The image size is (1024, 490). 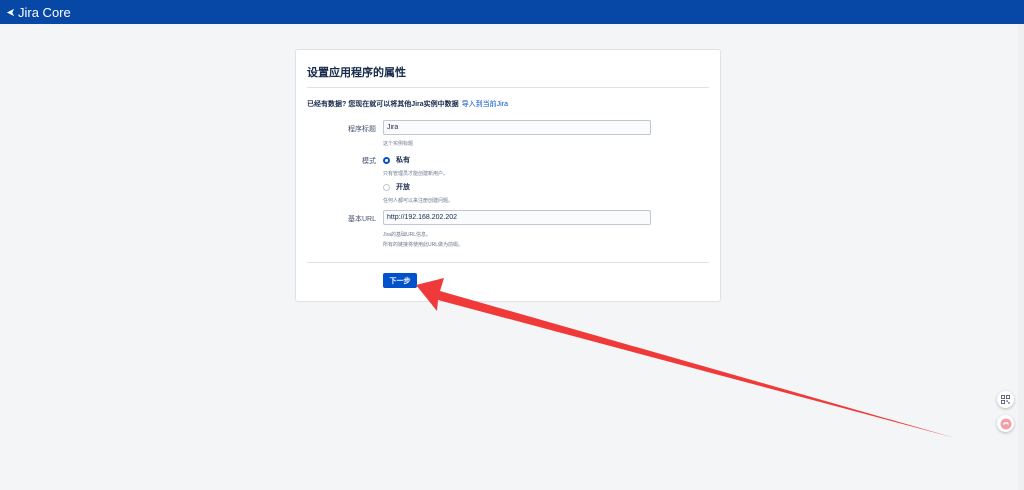 What do you see at coordinates (512, 12) in the screenshot?
I see `top-navigation-bar: Jira Core` at bounding box center [512, 12].